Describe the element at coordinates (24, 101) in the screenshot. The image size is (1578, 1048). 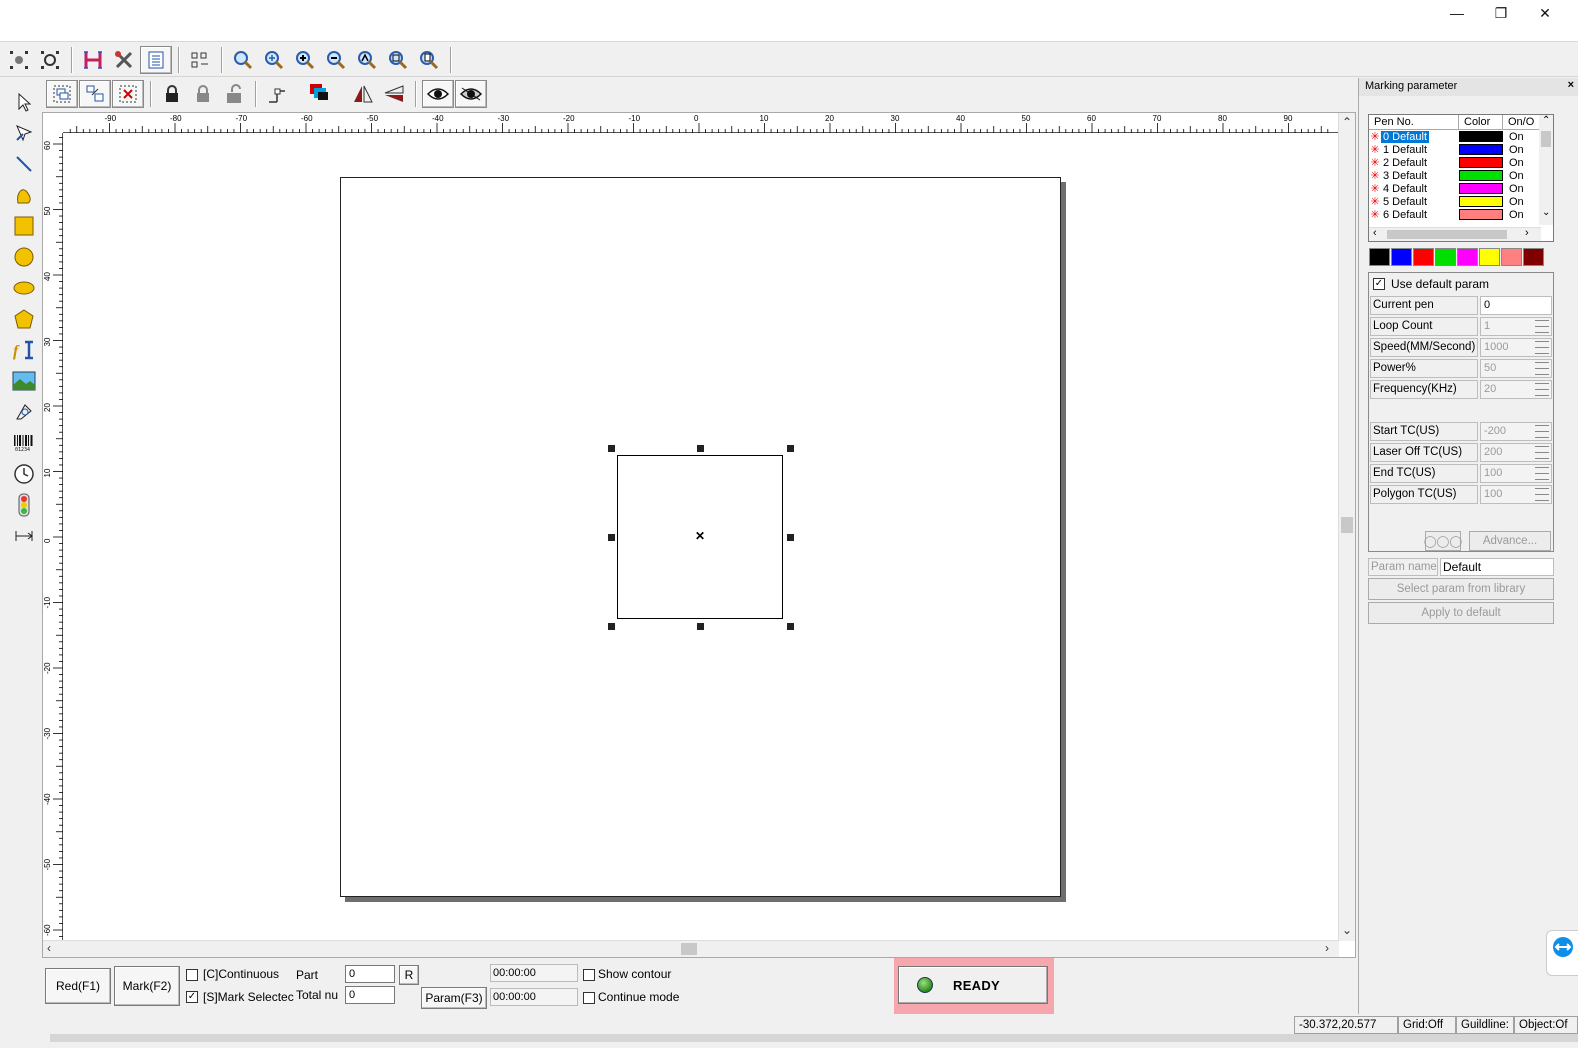
I see `pointer-icon` at that location.